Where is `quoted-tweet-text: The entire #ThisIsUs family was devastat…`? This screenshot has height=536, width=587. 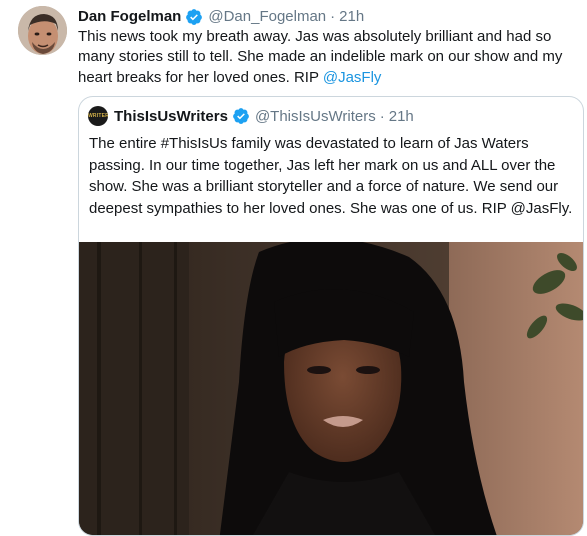 quoted-tweet-text: The entire #ThisIsUs family was devastat… is located at coordinates (331, 176).